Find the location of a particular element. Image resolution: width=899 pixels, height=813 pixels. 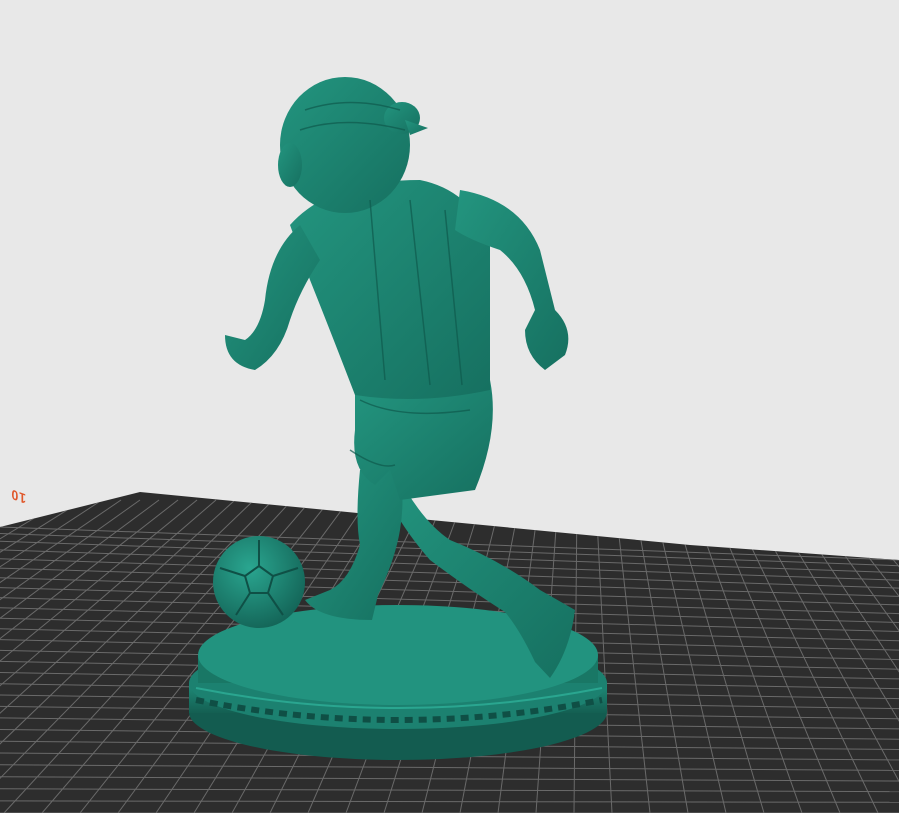

soccer-ball is located at coordinates (259, 582).